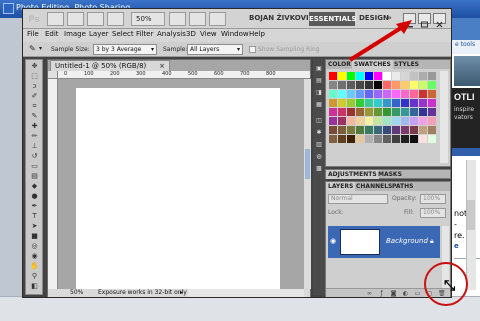 The height and width of the screenshot is (321, 480). Describe the element at coordinates (444, 117) in the screenshot. I see `swatches-scrollbar` at that location.